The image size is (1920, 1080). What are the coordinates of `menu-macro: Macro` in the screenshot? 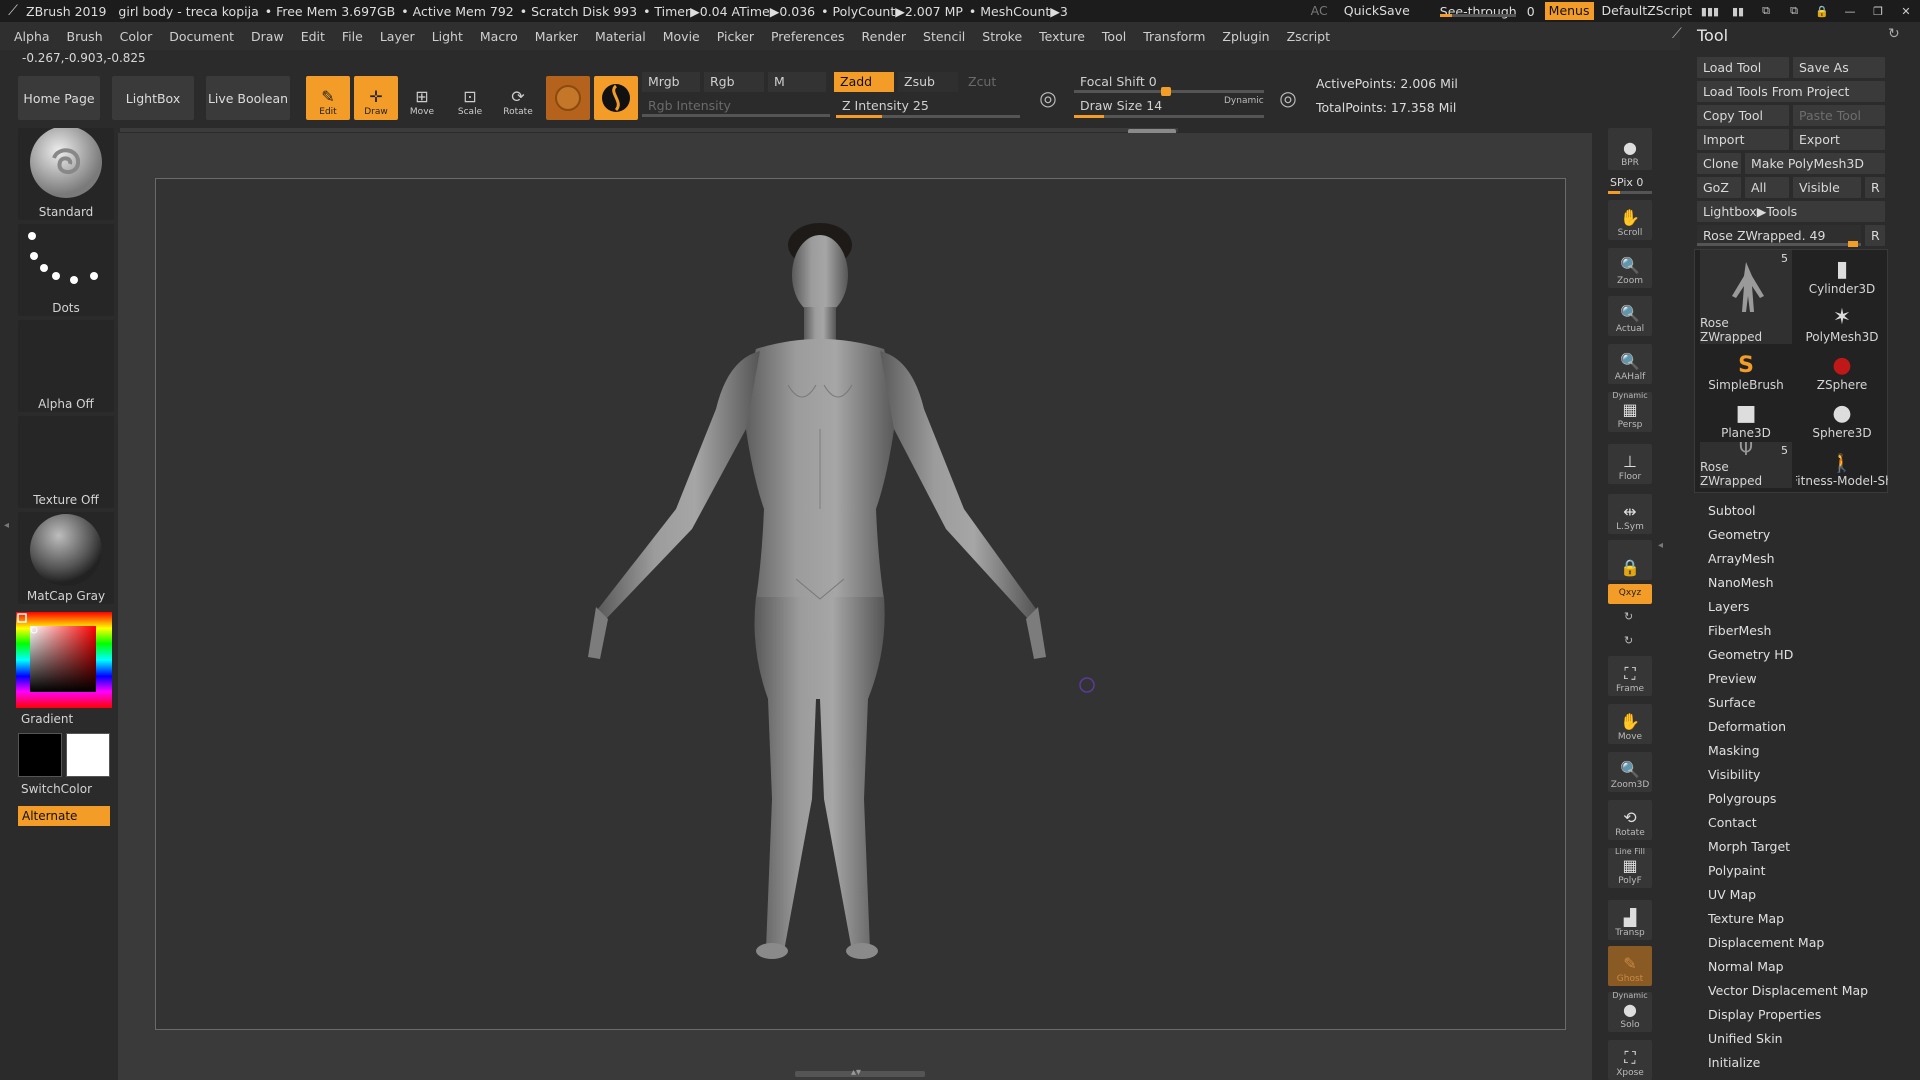 It's located at (499, 36).